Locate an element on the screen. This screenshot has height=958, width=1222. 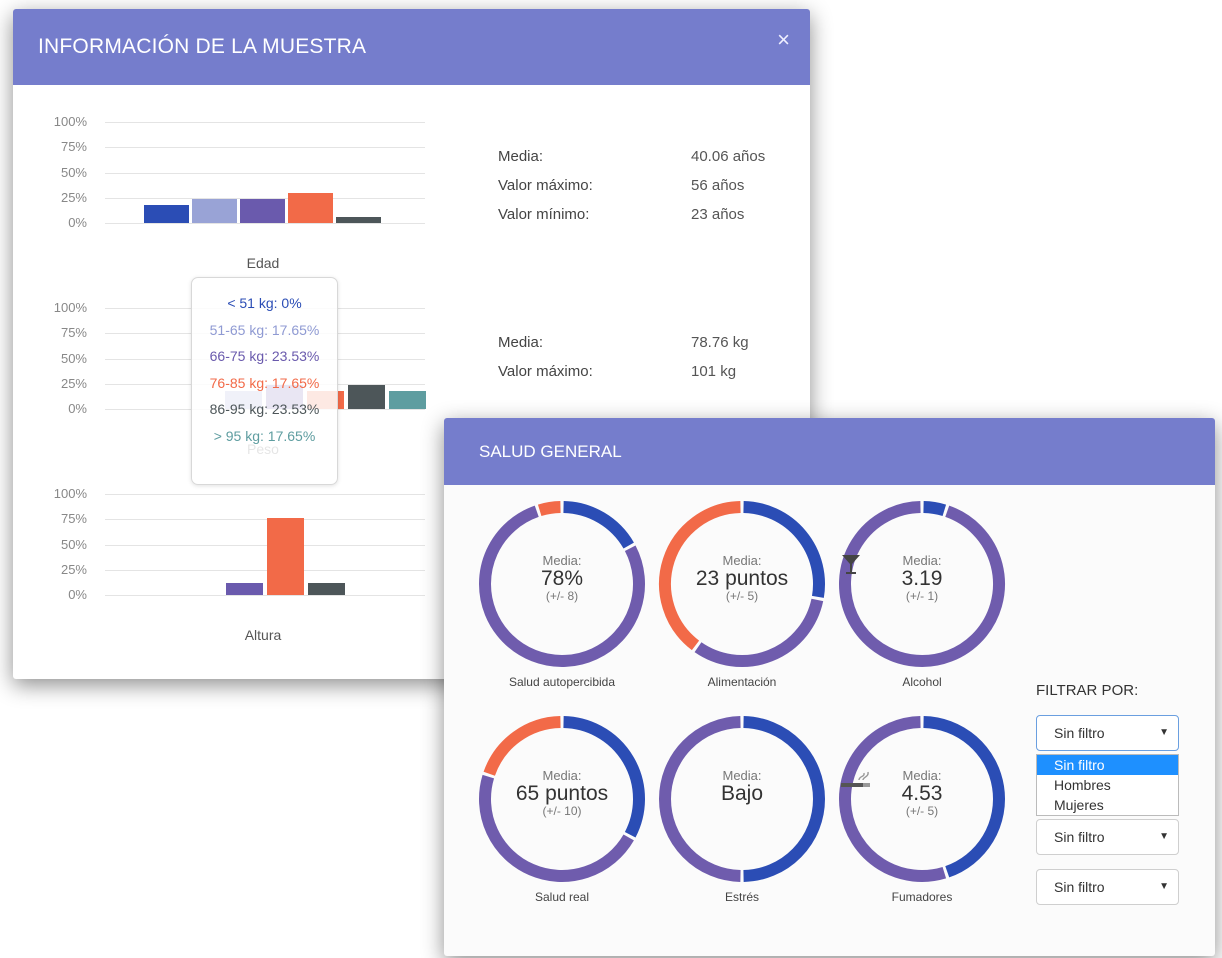
donut-estrés: Media: Bajo Estrés is located at coordinates (742, 812).